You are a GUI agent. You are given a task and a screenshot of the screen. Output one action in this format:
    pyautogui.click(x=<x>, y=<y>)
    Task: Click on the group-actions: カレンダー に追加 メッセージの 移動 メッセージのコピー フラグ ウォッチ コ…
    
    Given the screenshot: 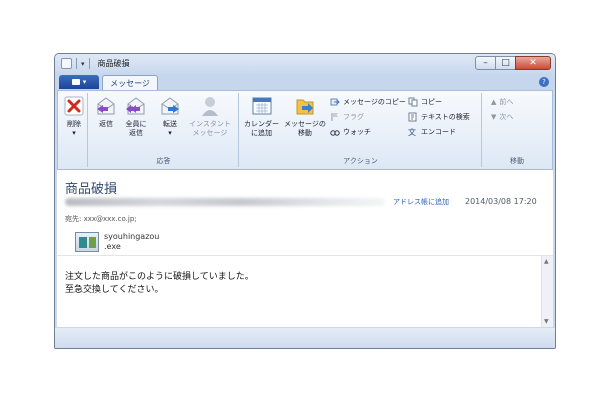 What is the action you would take?
    pyautogui.click(x=361, y=130)
    